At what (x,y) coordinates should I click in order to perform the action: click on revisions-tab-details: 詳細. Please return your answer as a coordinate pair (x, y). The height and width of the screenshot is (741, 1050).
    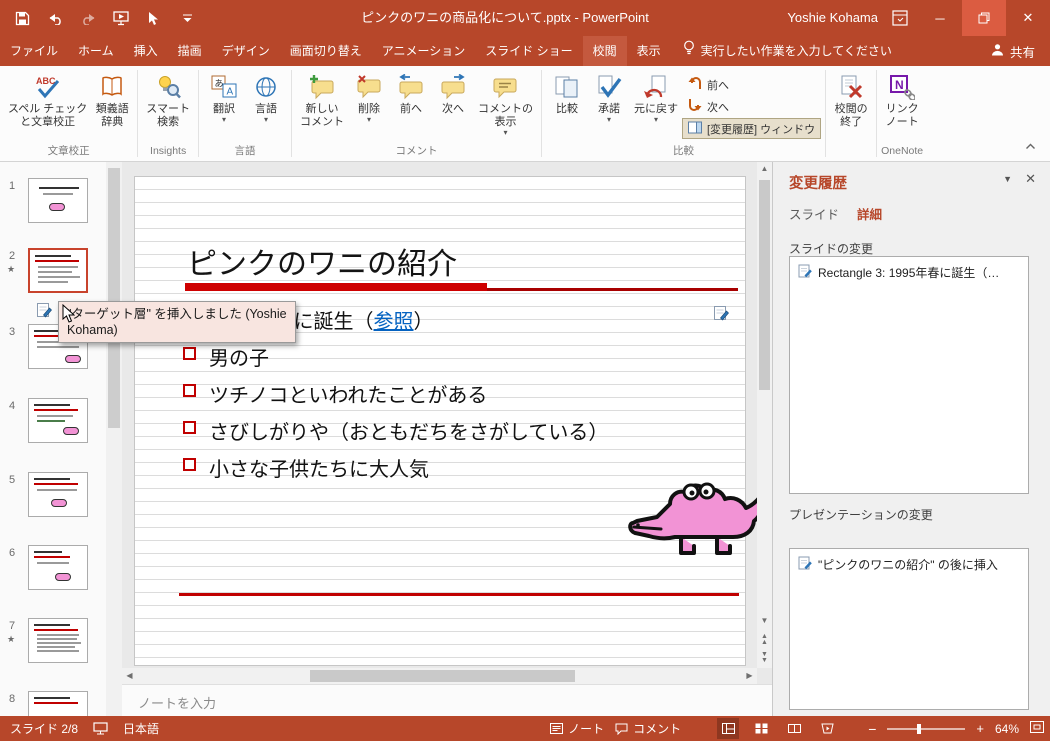
    Looking at the image, I should click on (869, 213).